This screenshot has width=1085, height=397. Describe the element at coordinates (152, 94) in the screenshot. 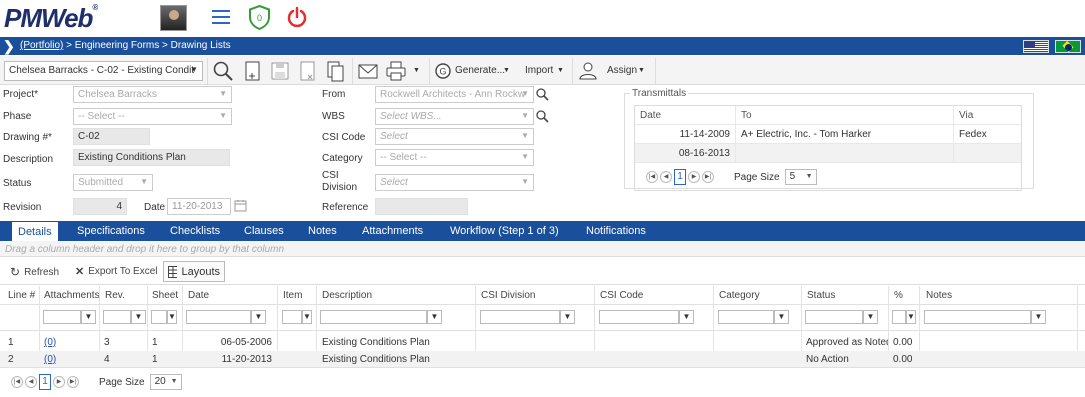

I see `project-select: Chelsea Barracks ▼` at that location.